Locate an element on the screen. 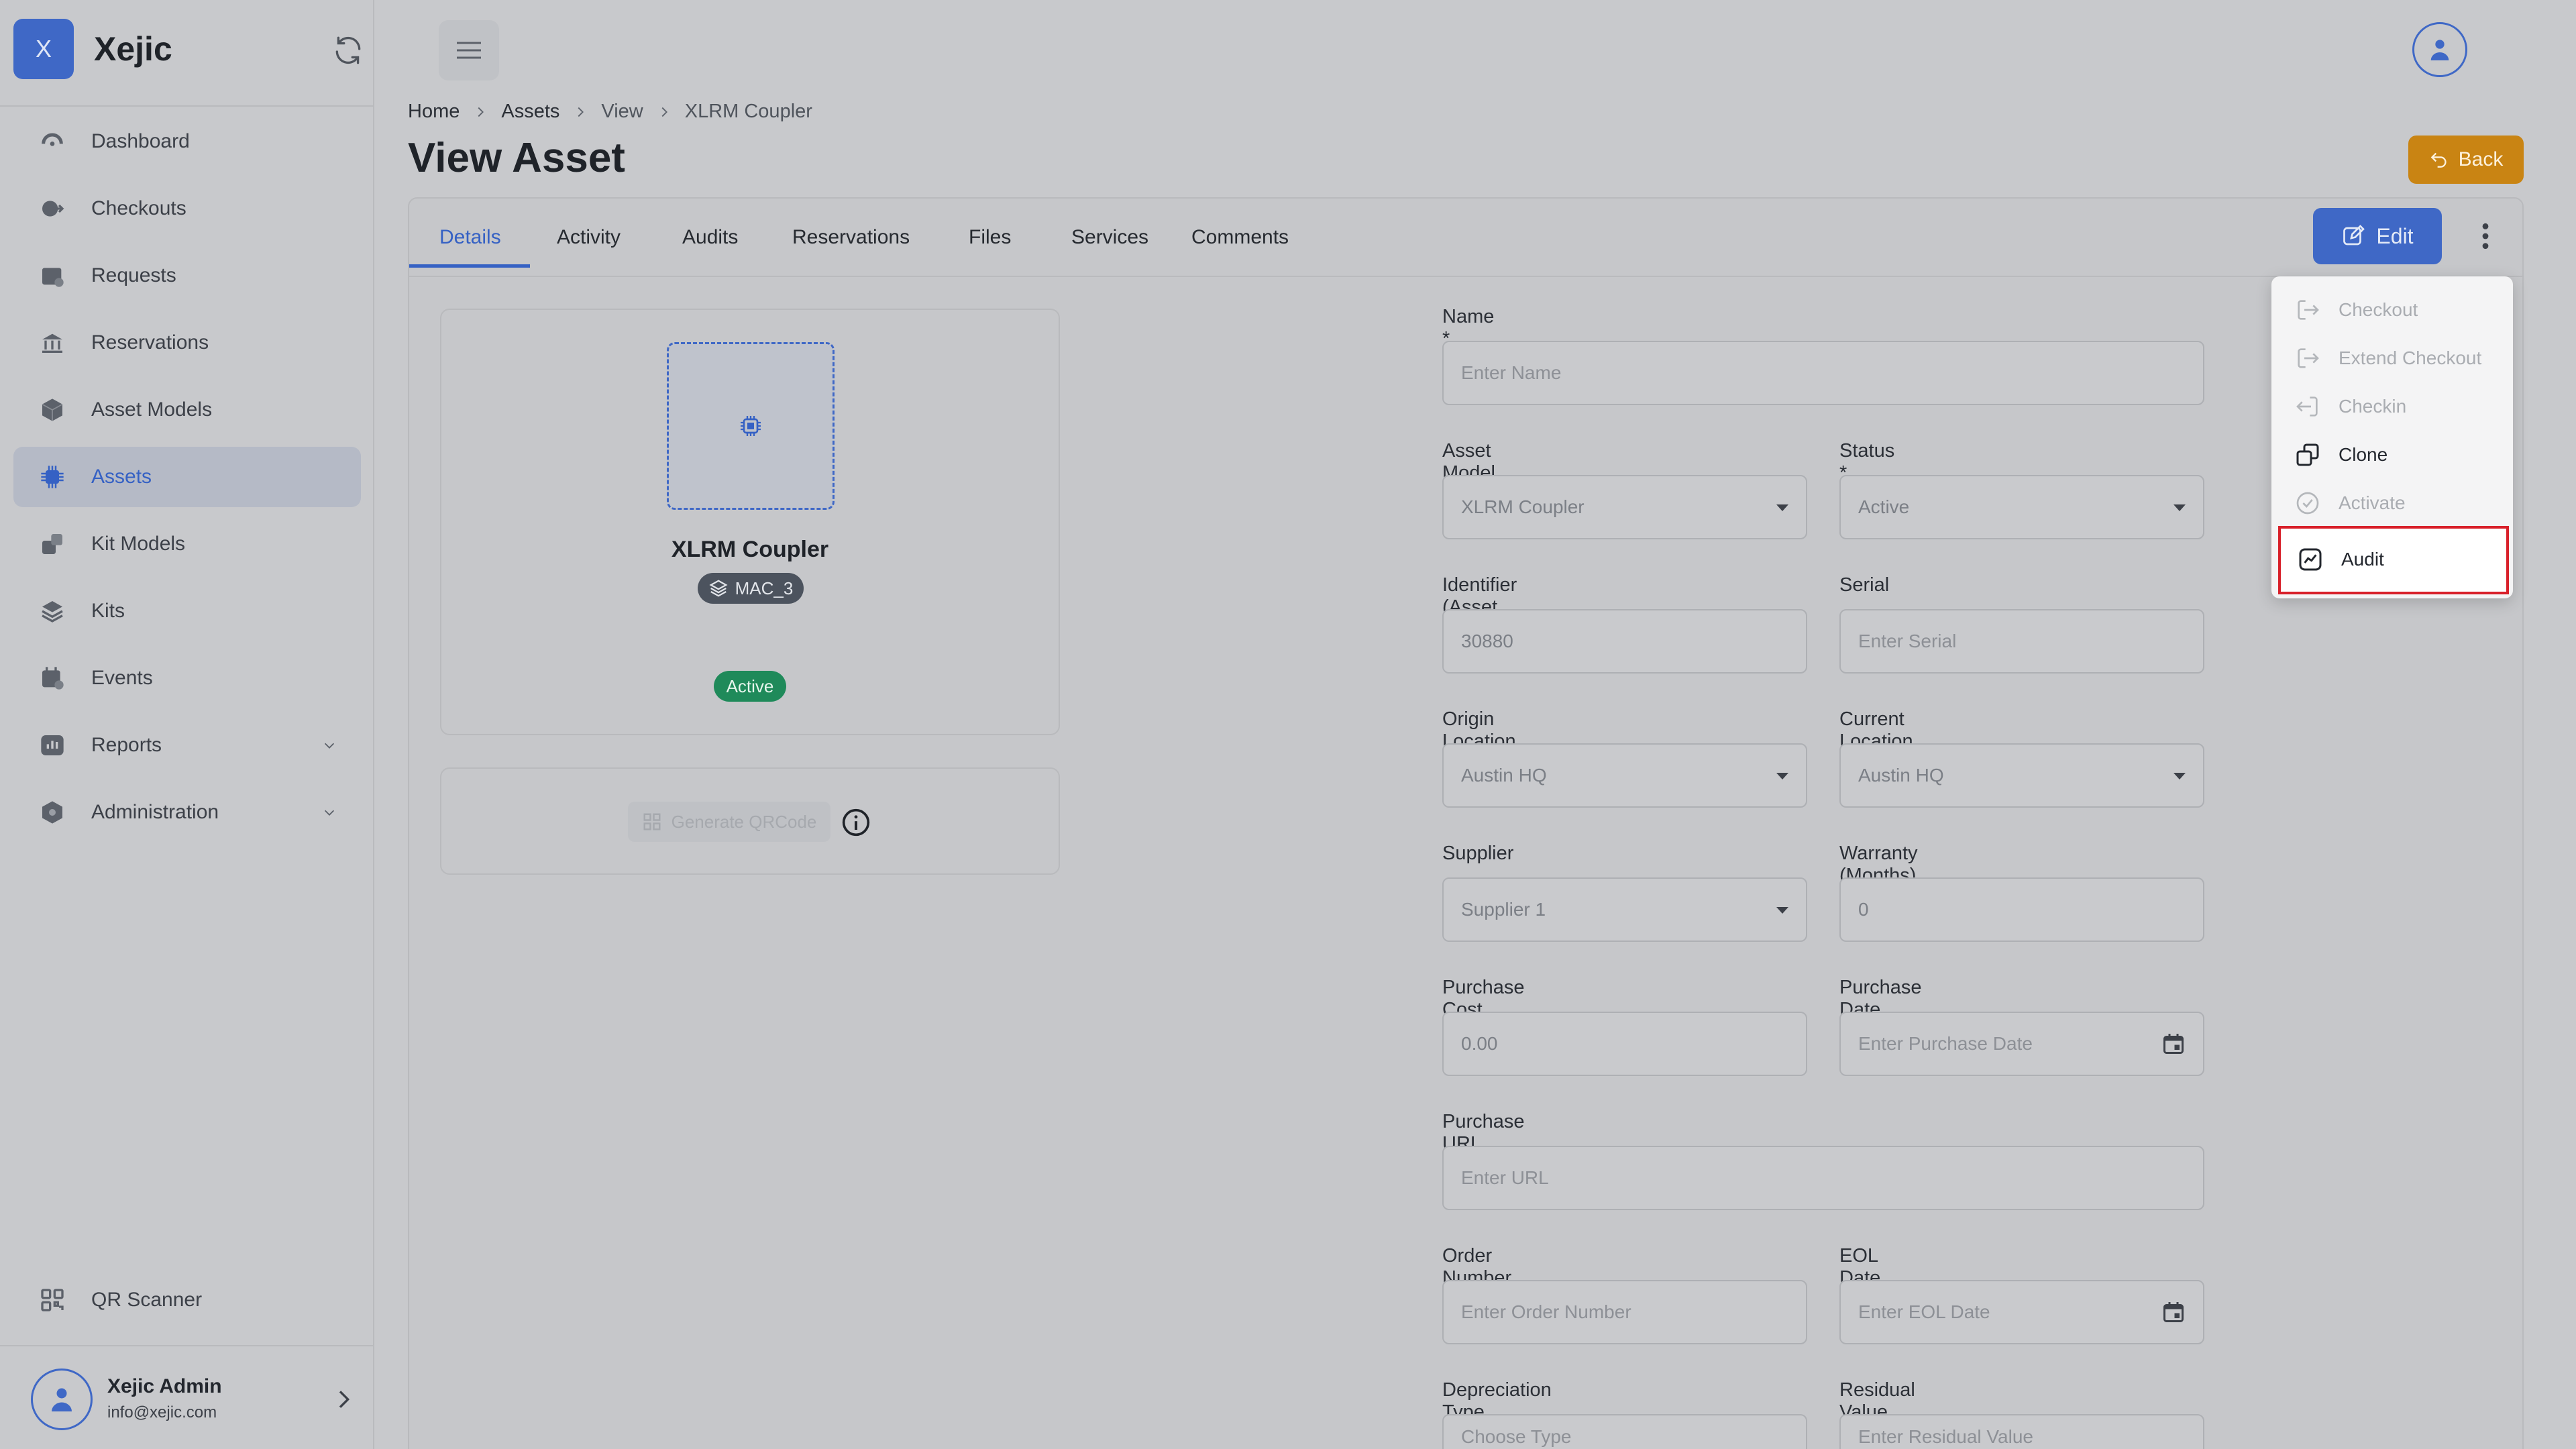 This screenshot has width=2576, height=1449. user-profile: Xejic Admin info@xejic.com is located at coordinates (198, 1400).